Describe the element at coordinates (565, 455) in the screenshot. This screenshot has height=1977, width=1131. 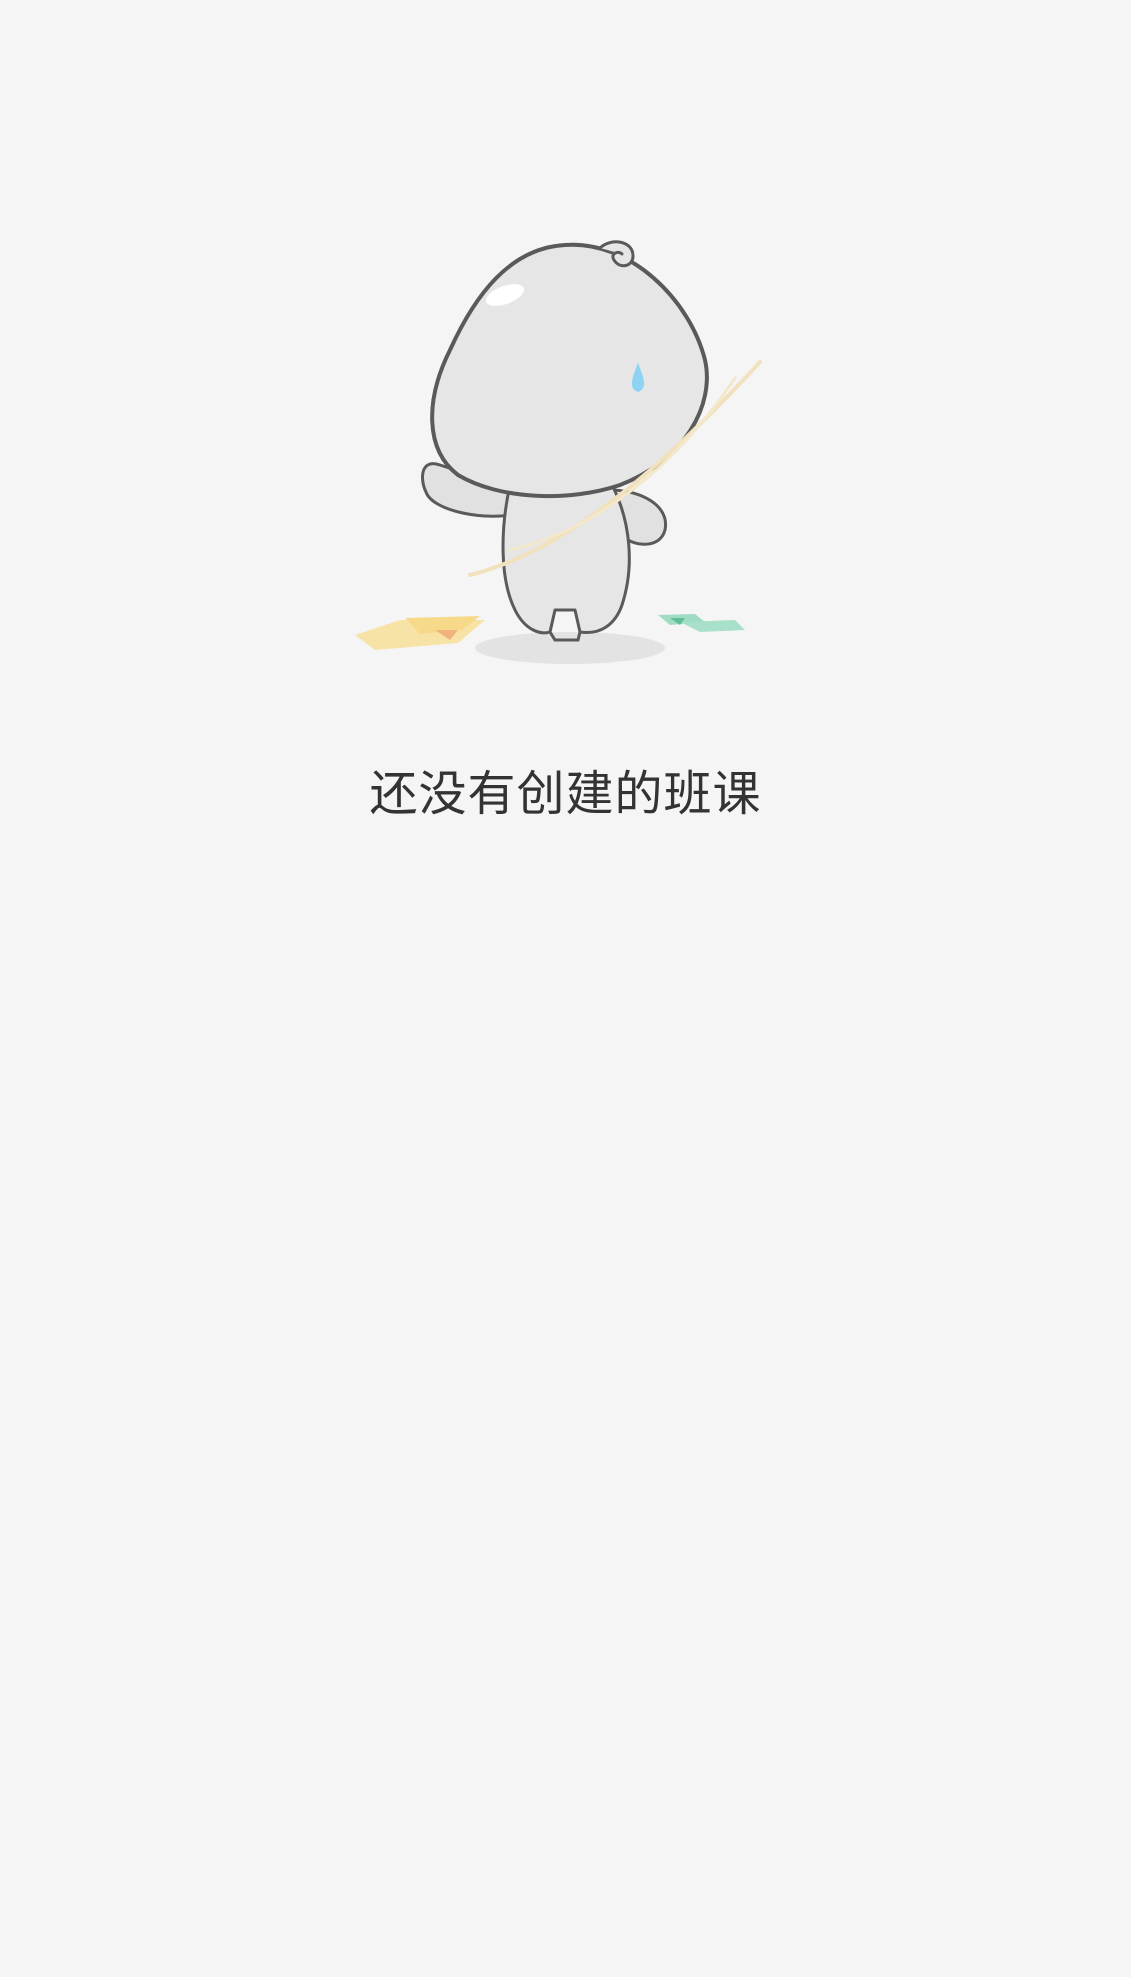
I see `empty-mascot-icon` at that location.